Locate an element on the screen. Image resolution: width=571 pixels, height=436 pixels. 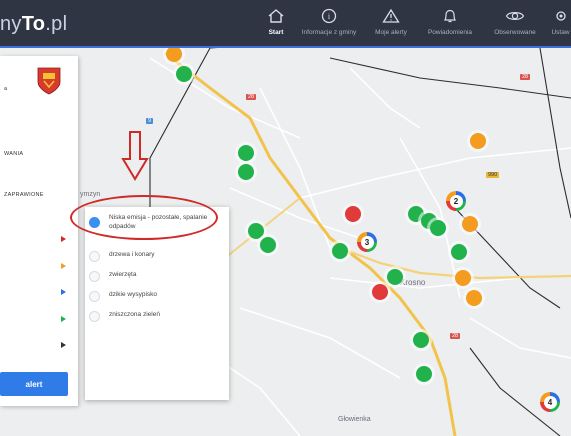
dropdown-option: dzikie wysypisko is located at coordinates (157, 297).